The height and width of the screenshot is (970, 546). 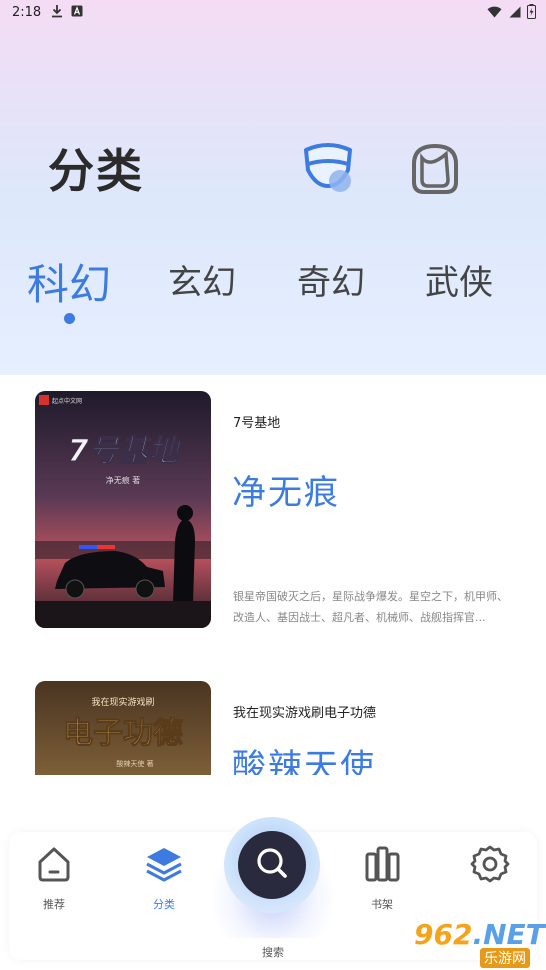 I want to click on nav-label-category: 分类, so click(x=164, y=904).